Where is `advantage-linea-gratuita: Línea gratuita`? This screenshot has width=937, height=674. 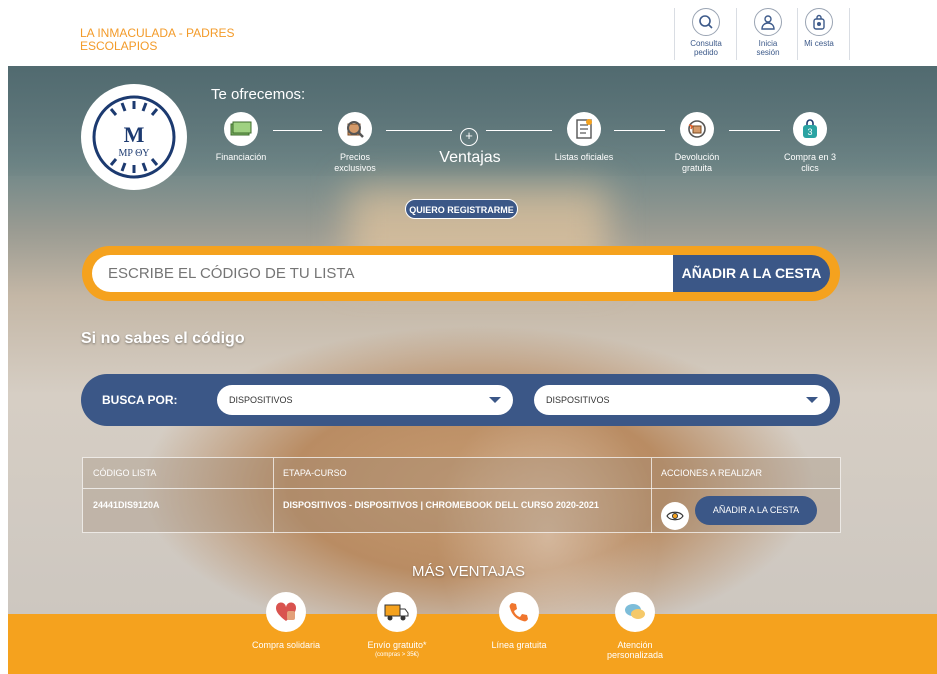 advantage-linea-gratuita: Línea gratuita is located at coordinates (519, 621).